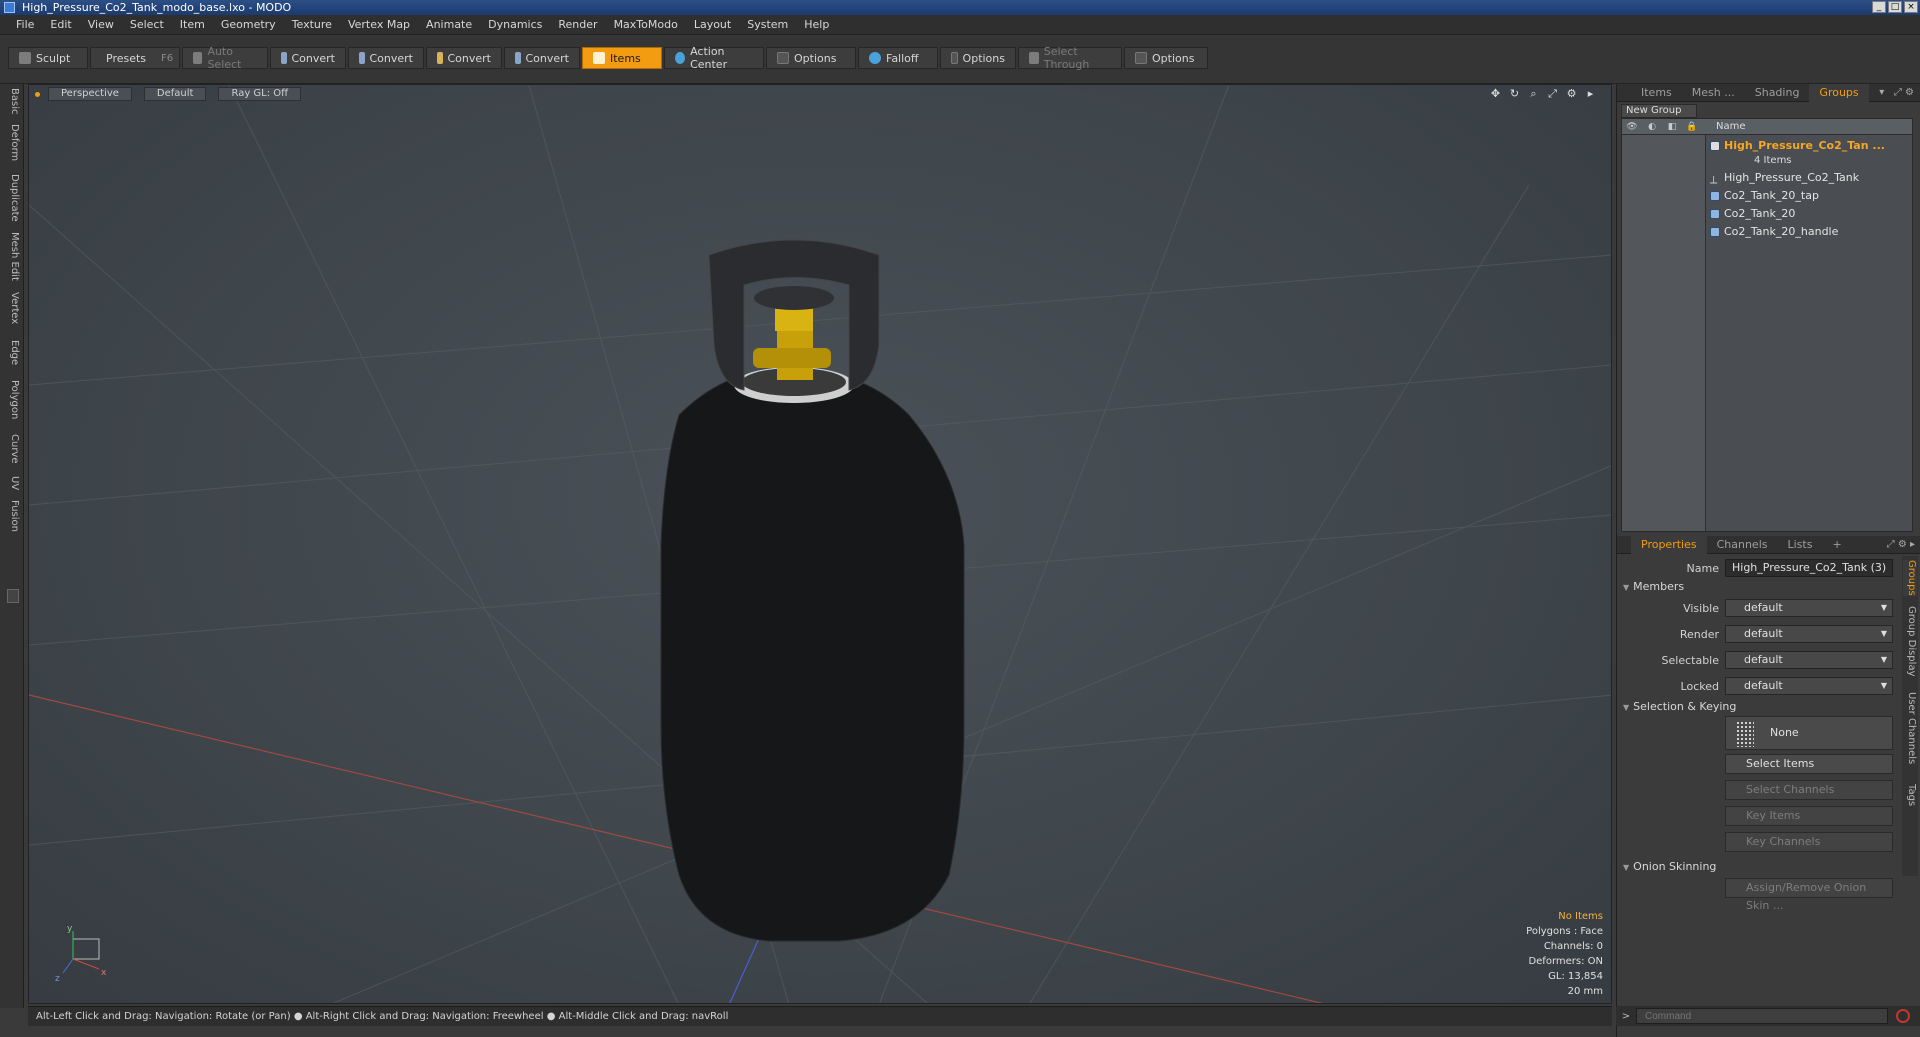 Image resolution: width=1920 pixels, height=1037 pixels. I want to click on menu-maxtomodo: MaxToModo, so click(646, 24).